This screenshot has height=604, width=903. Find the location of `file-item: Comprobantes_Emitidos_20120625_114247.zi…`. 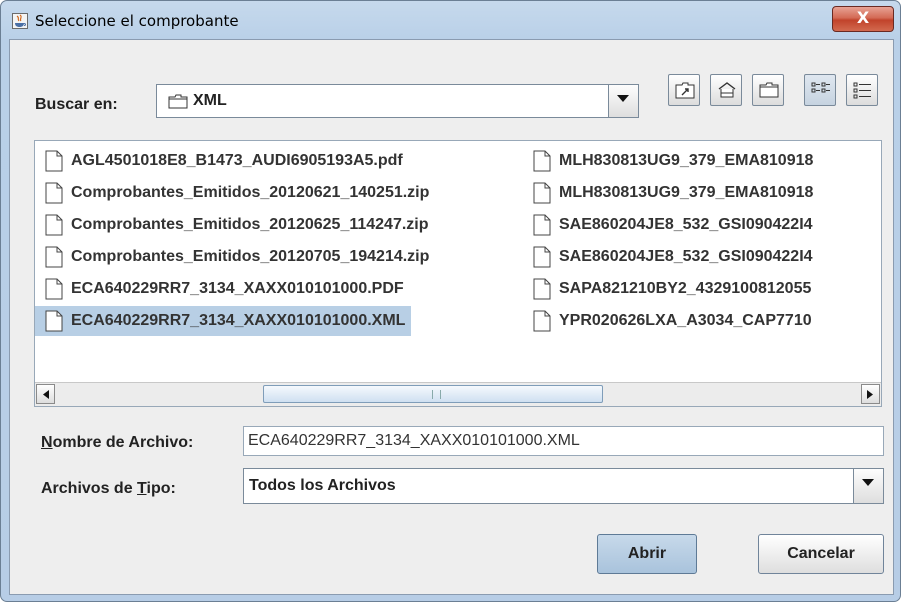

file-item: Comprobantes_Emitidos_20120625_114247.zi… is located at coordinates (232, 225).